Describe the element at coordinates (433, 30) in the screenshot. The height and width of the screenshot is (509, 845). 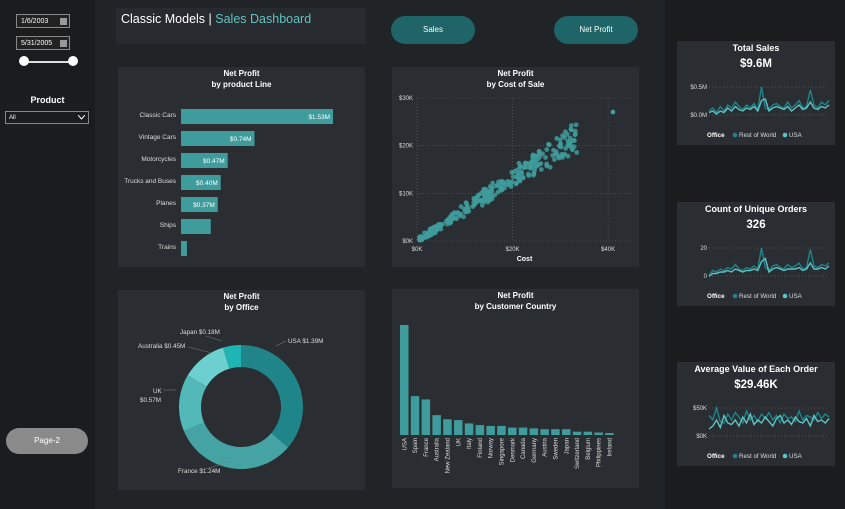
I see `sales-button: Sales` at that location.